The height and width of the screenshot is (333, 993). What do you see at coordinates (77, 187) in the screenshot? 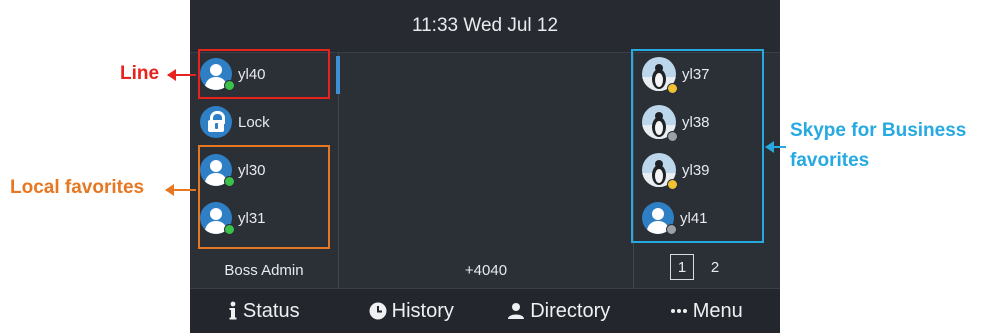
I see `local-favorites-annotation-label: Local favorites` at bounding box center [77, 187].